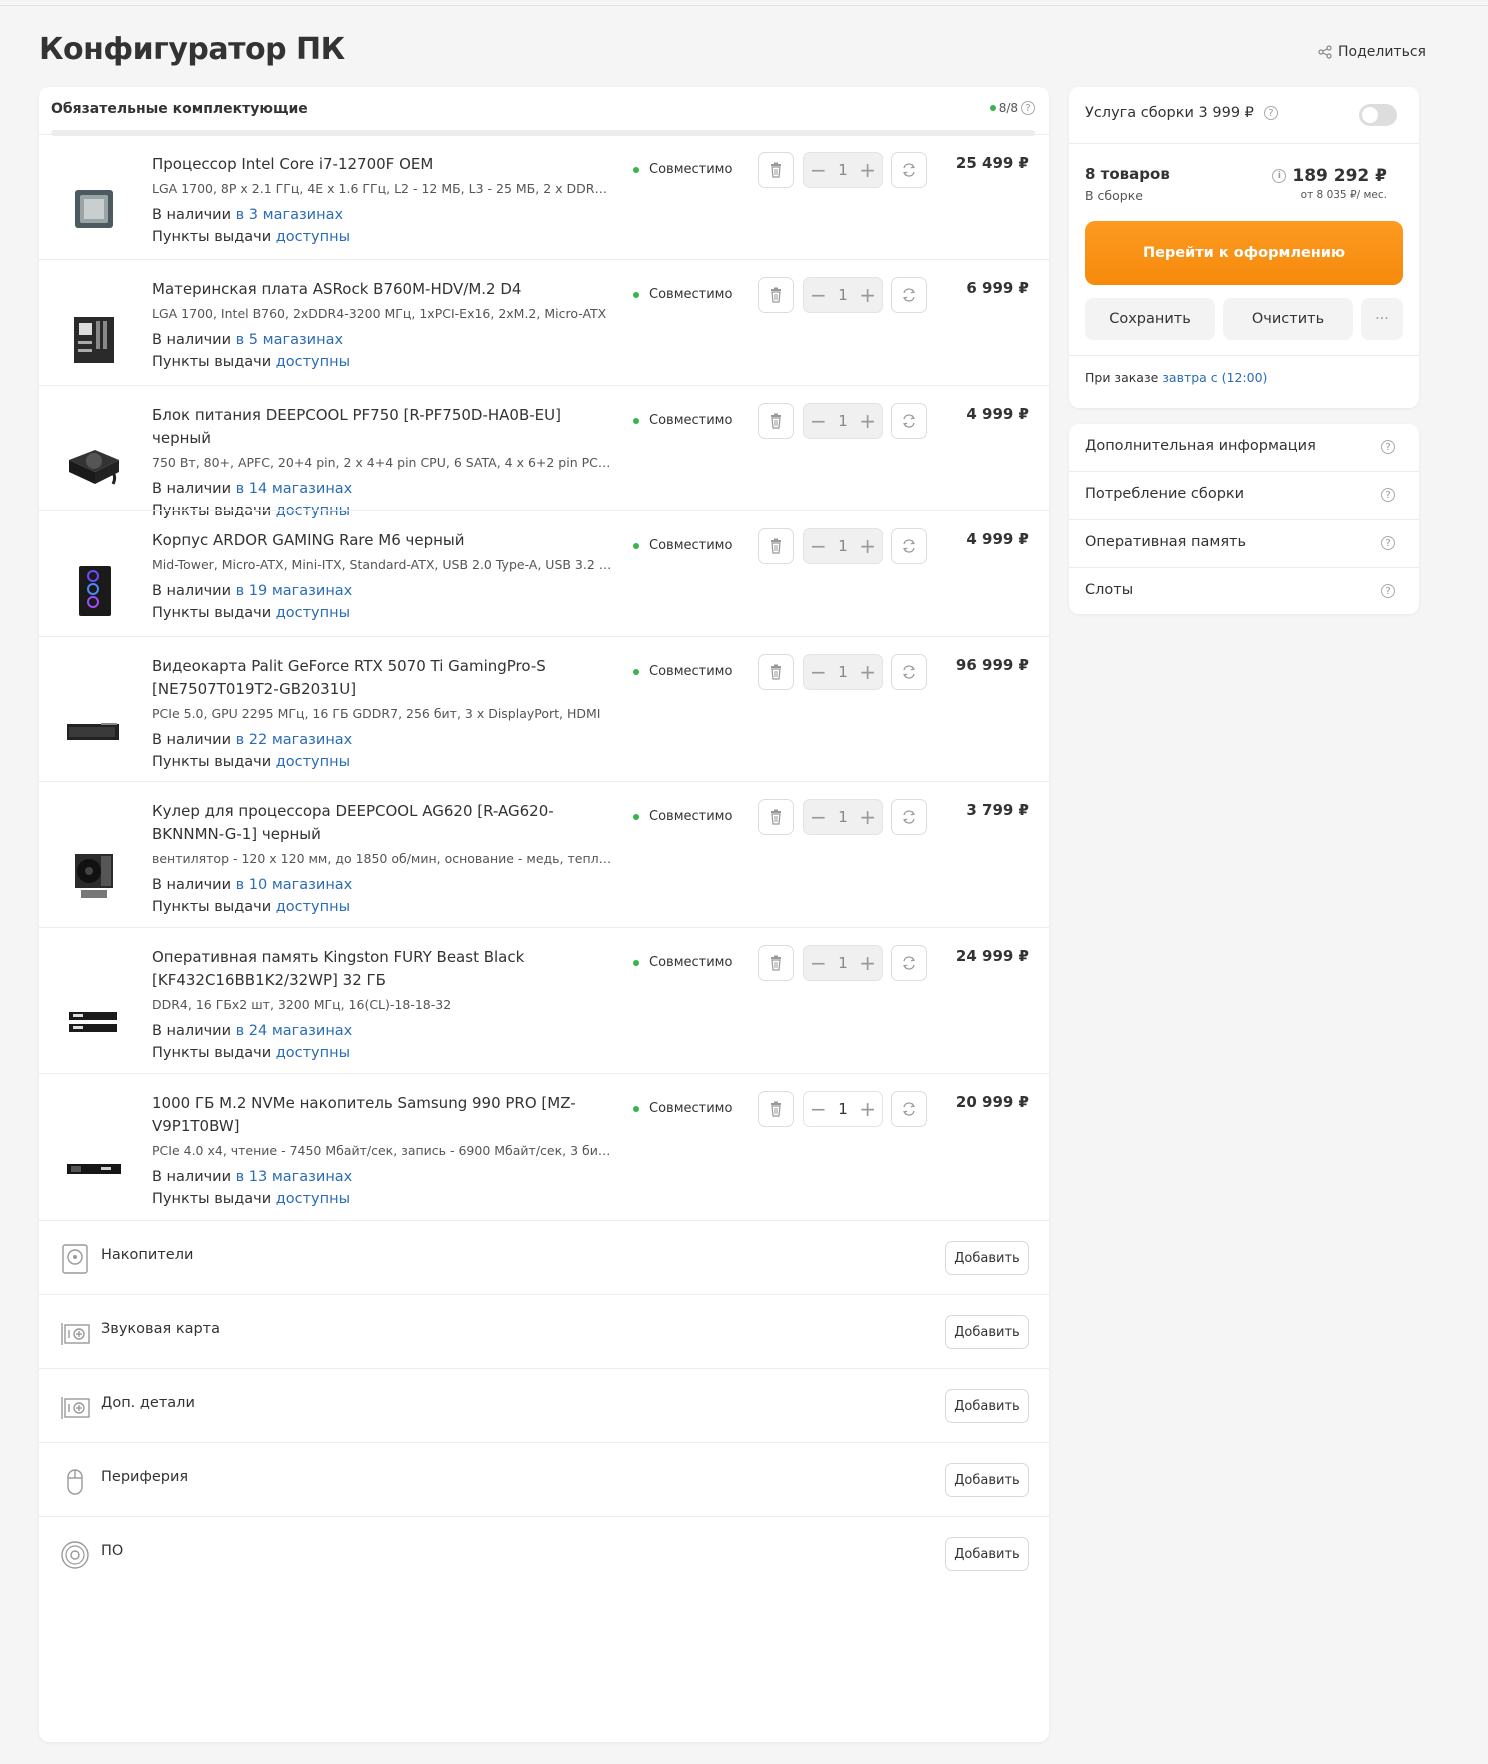 The height and width of the screenshot is (1764, 1488). What do you see at coordinates (1150, 319) in the screenshot?
I see `save-button: Сохранить` at bounding box center [1150, 319].